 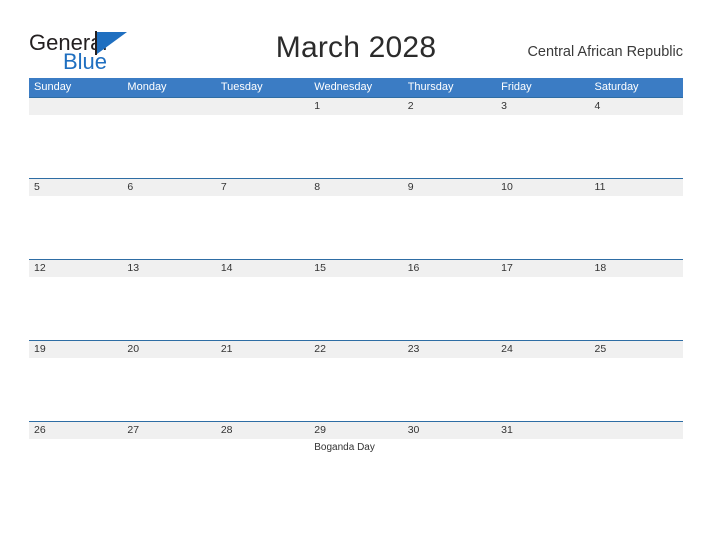 What do you see at coordinates (542, 187) in the screenshot?
I see `day-cell: 10` at bounding box center [542, 187].